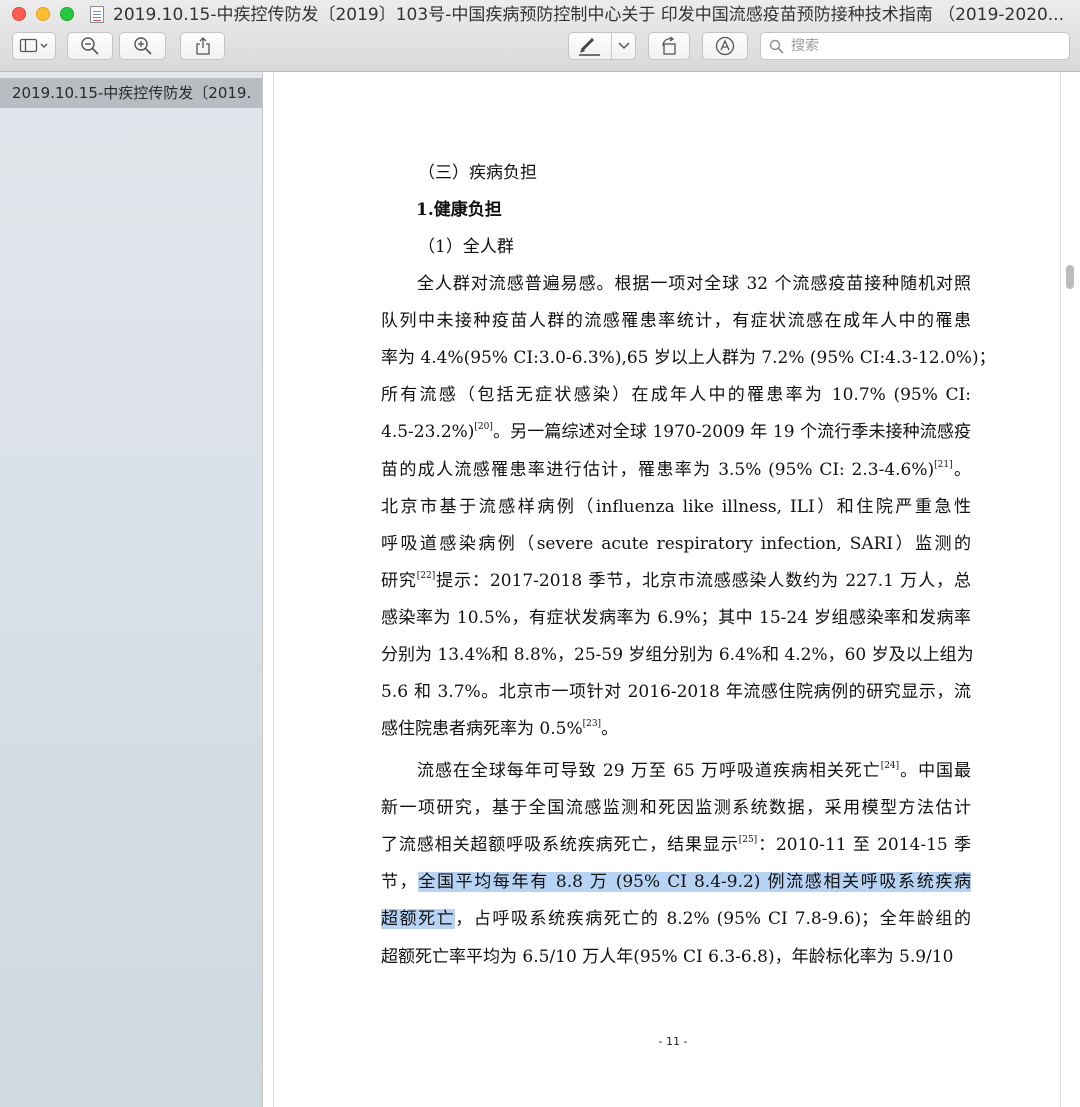 The image size is (1080, 1107). I want to click on text-line: 感住院患者病死率为 0.5%[23]。, so click(676, 729).